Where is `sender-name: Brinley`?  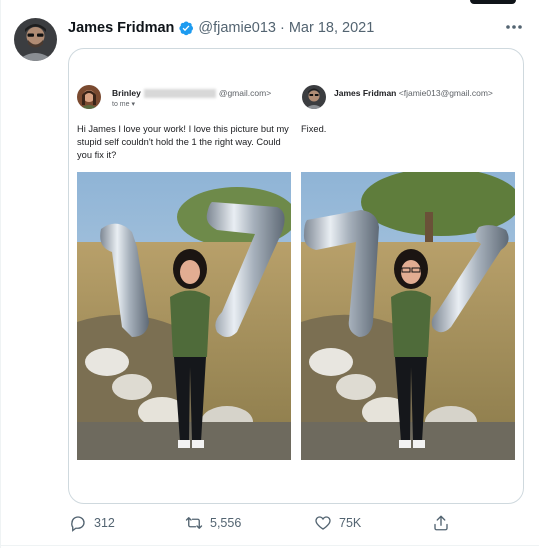 sender-name: Brinley is located at coordinates (126, 93).